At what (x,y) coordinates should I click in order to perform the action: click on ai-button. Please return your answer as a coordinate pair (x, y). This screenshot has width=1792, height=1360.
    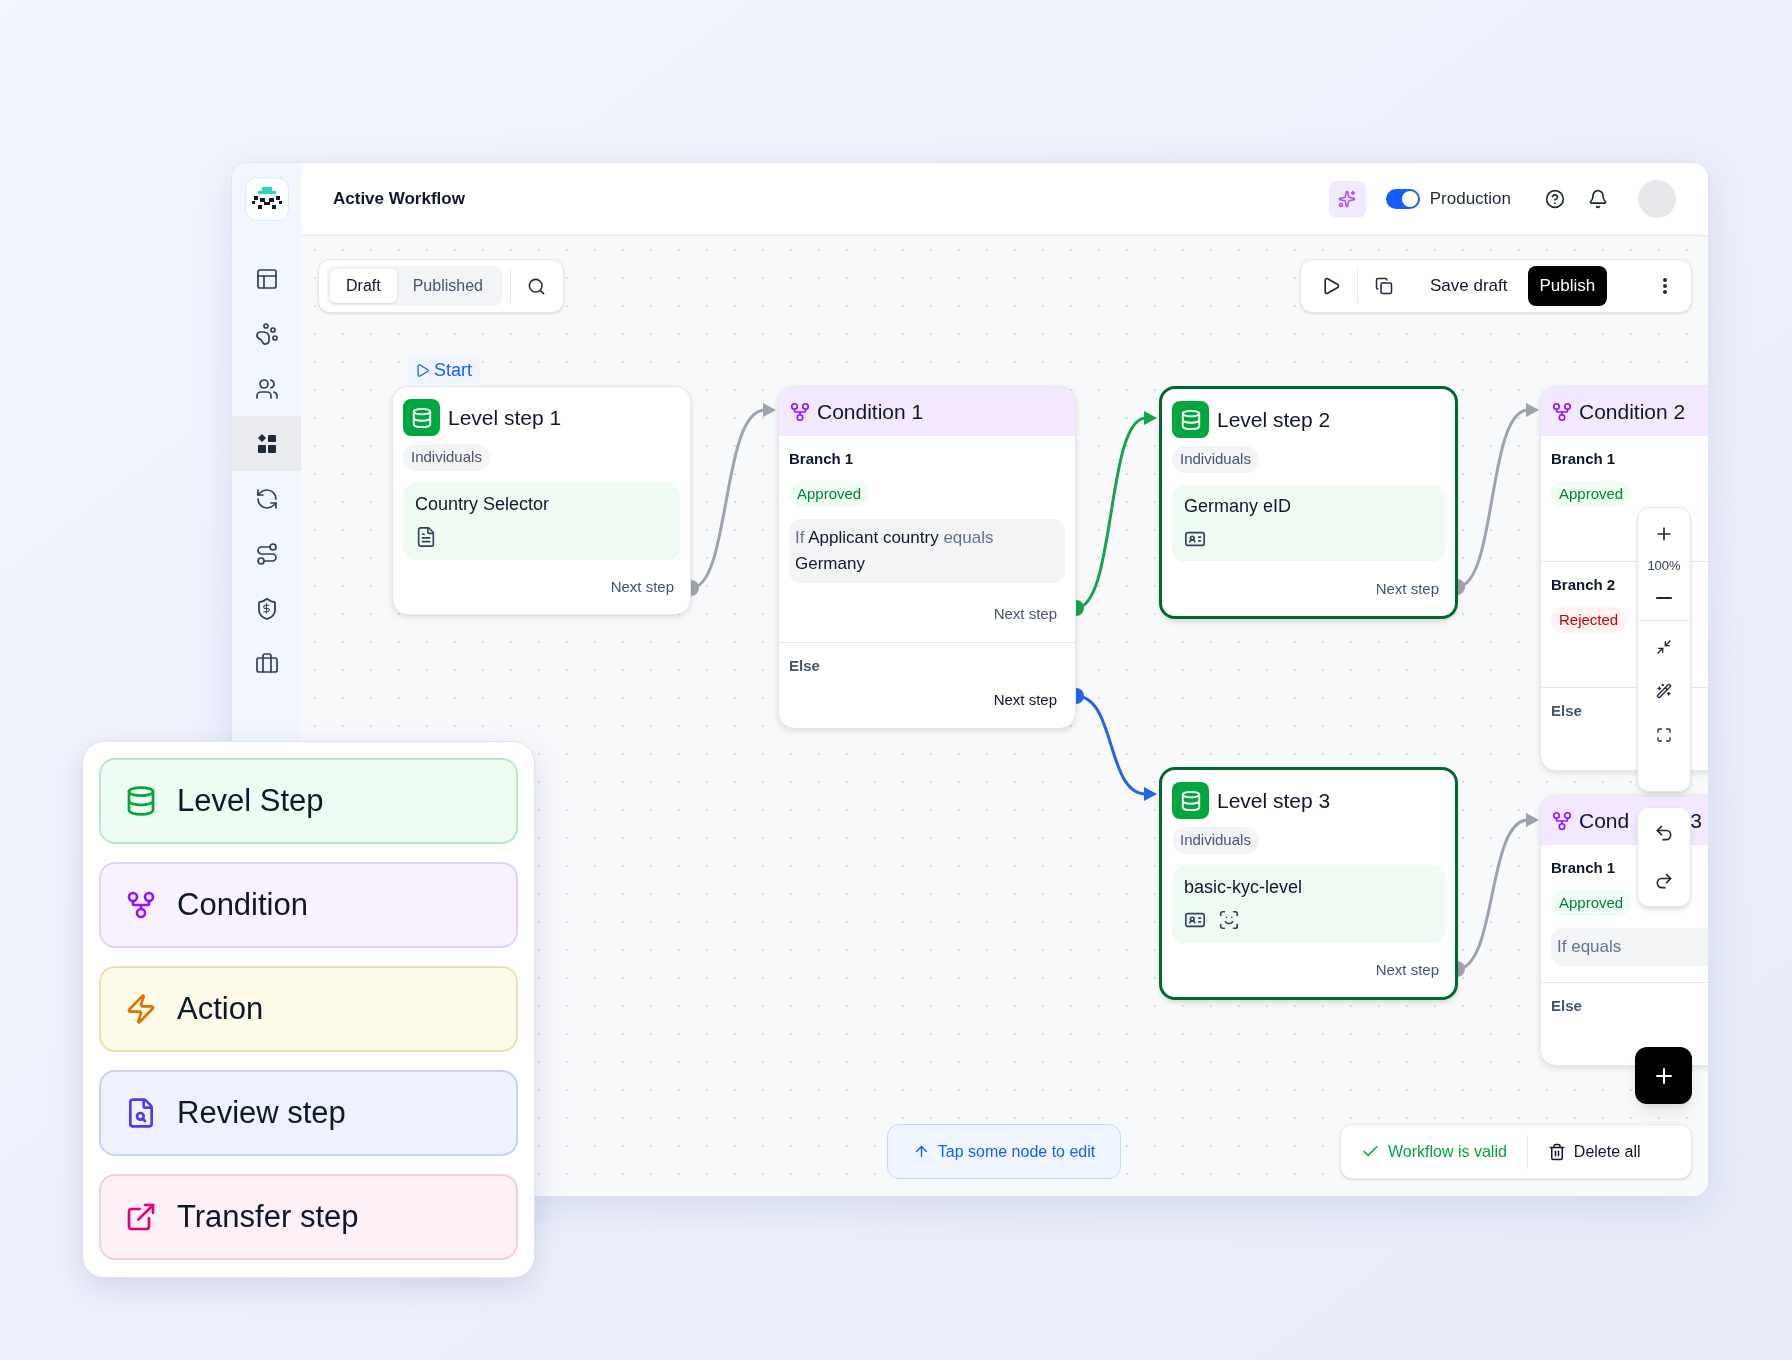
    Looking at the image, I should click on (1347, 199).